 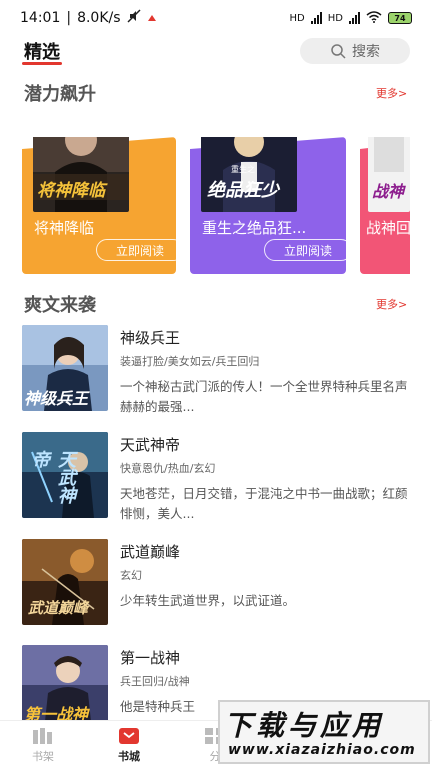 I want to click on watermark-url: www.xiazaizhiao.com, so click(x=322, y=750).